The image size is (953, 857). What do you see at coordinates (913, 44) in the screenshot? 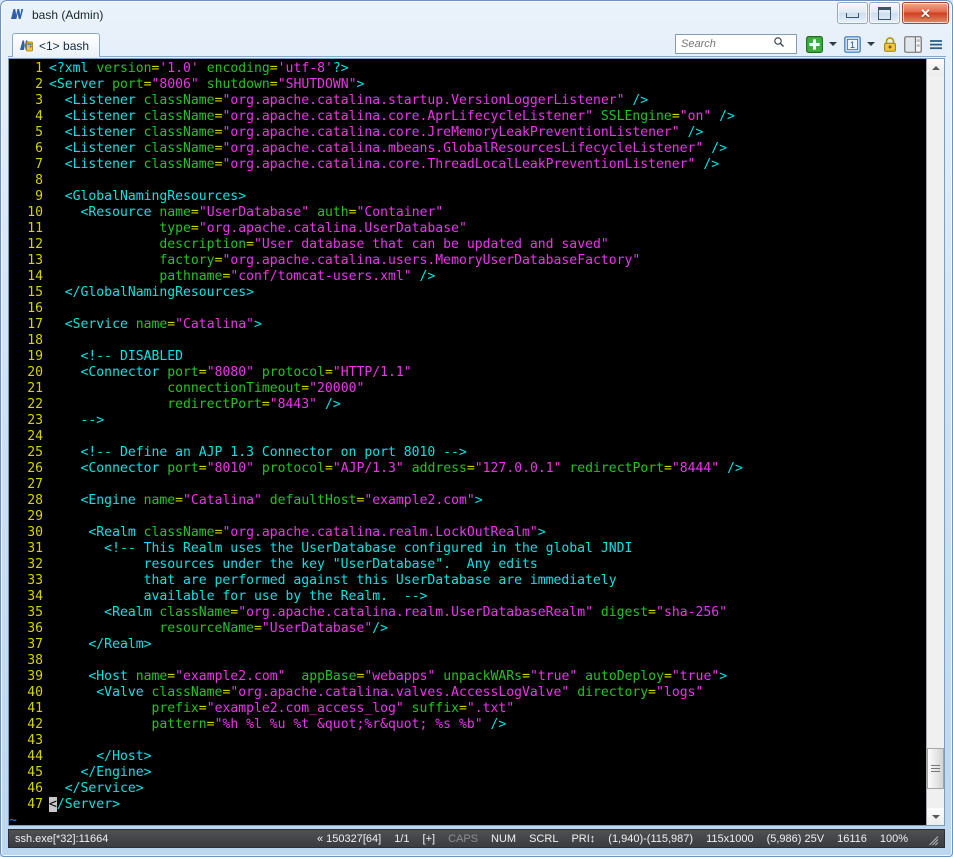
I see `split-panes-button` at bounding box center [913, 44].